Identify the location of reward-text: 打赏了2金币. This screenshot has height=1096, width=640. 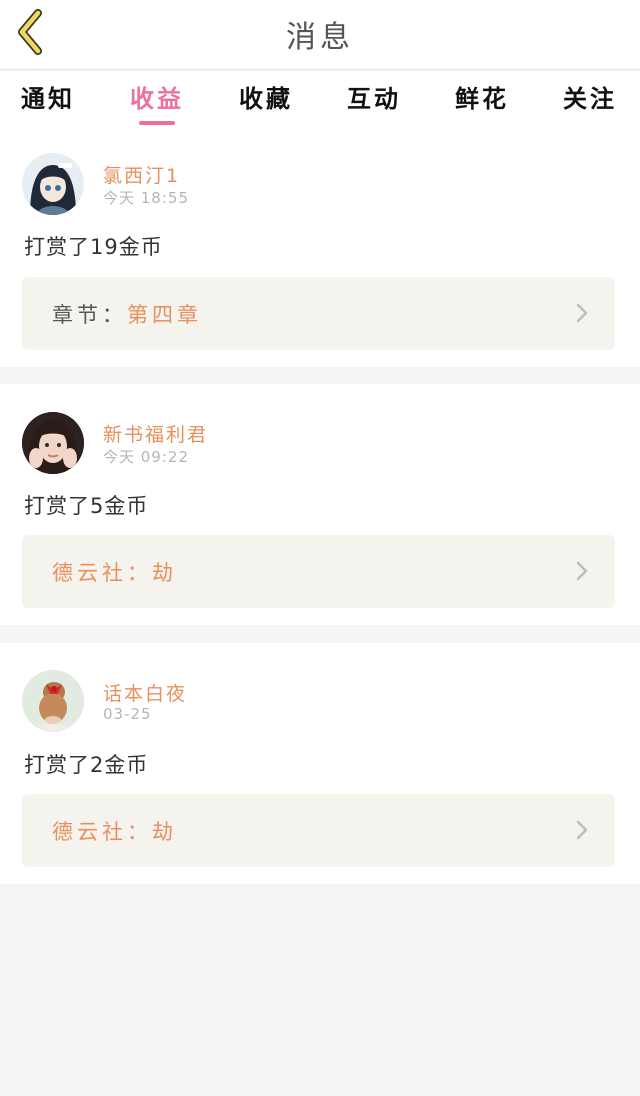
(86, 765).